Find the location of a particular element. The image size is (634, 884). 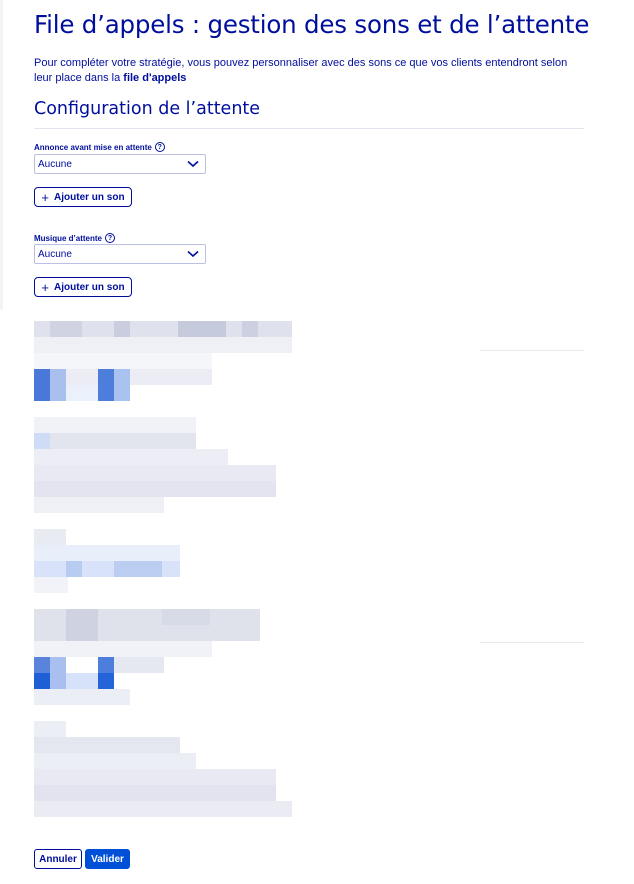

left-border is located at coordinates (1, 155).